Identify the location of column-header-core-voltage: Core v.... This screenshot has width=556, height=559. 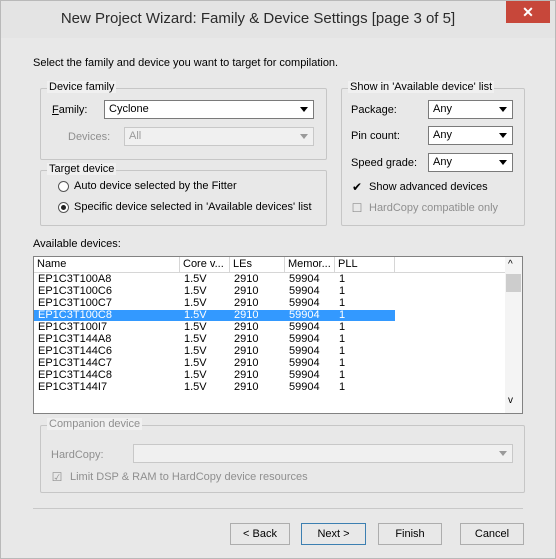
(205, 265).